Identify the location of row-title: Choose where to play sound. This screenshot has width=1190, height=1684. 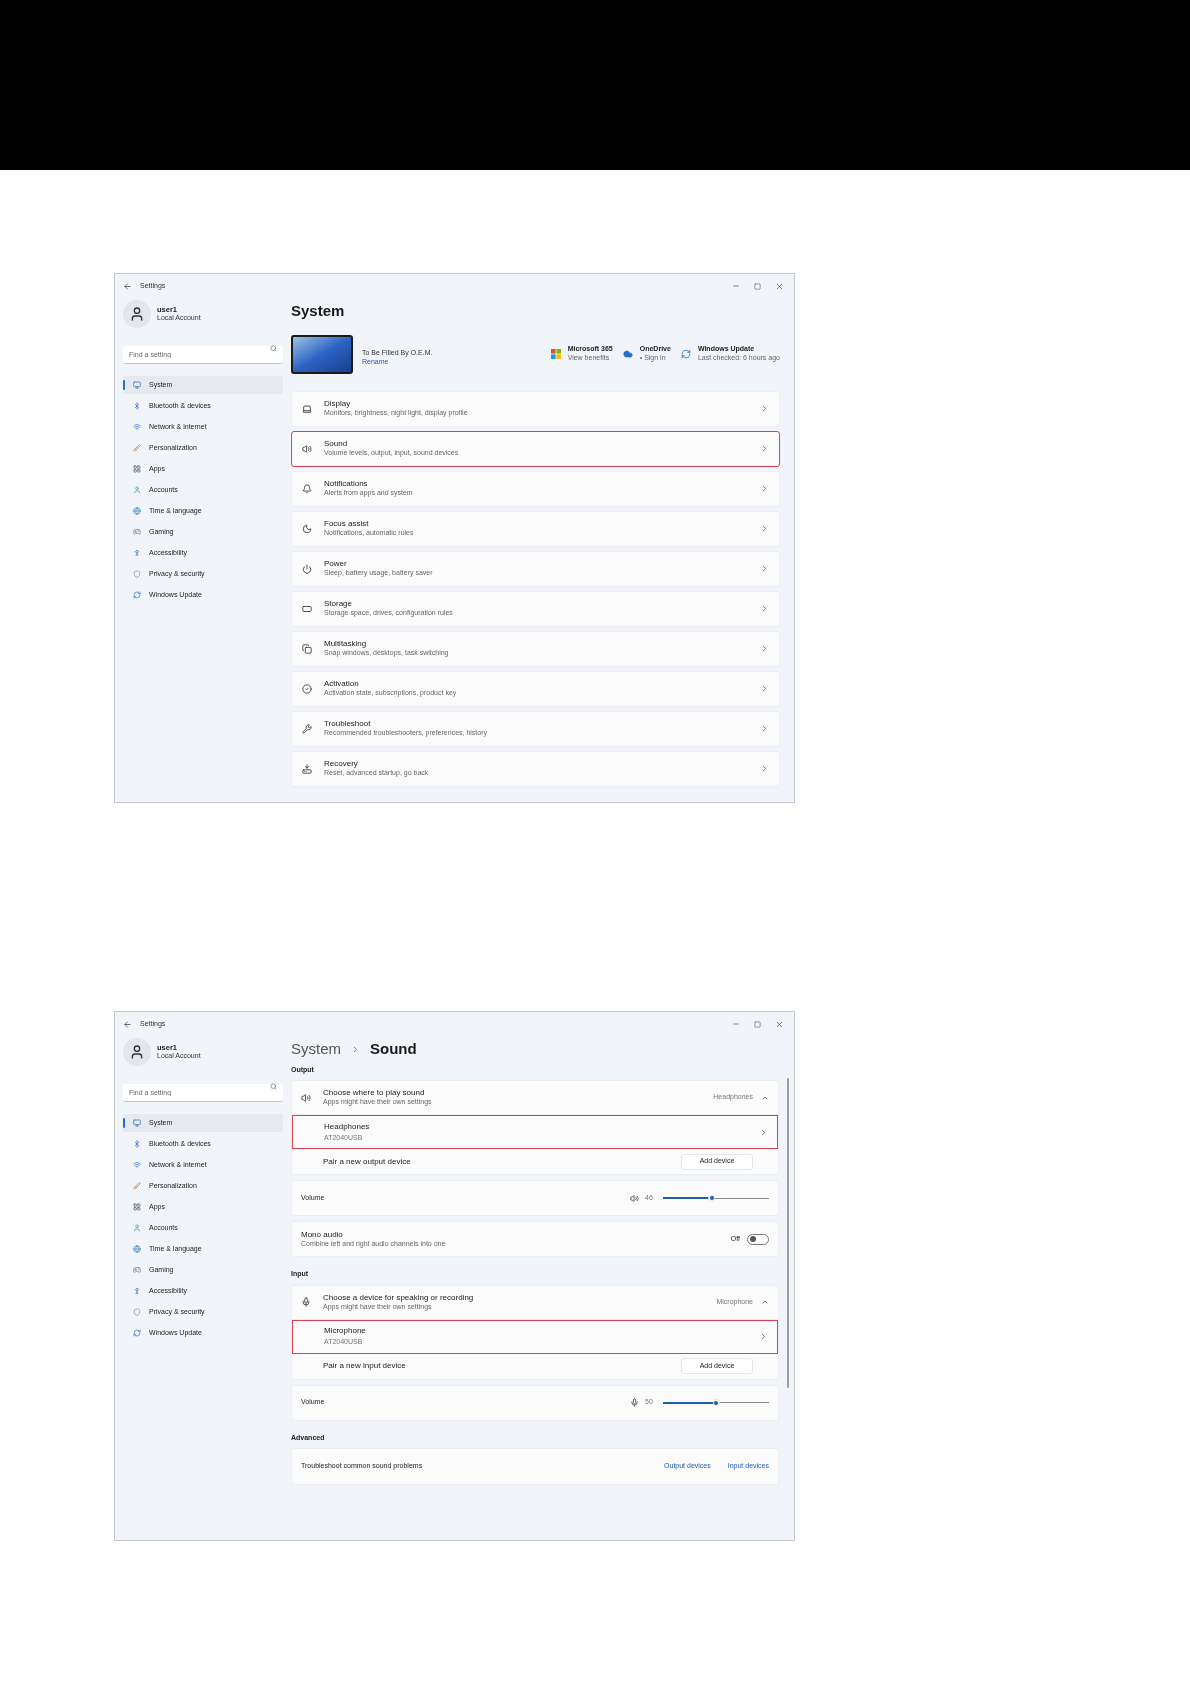
(374, 1093).